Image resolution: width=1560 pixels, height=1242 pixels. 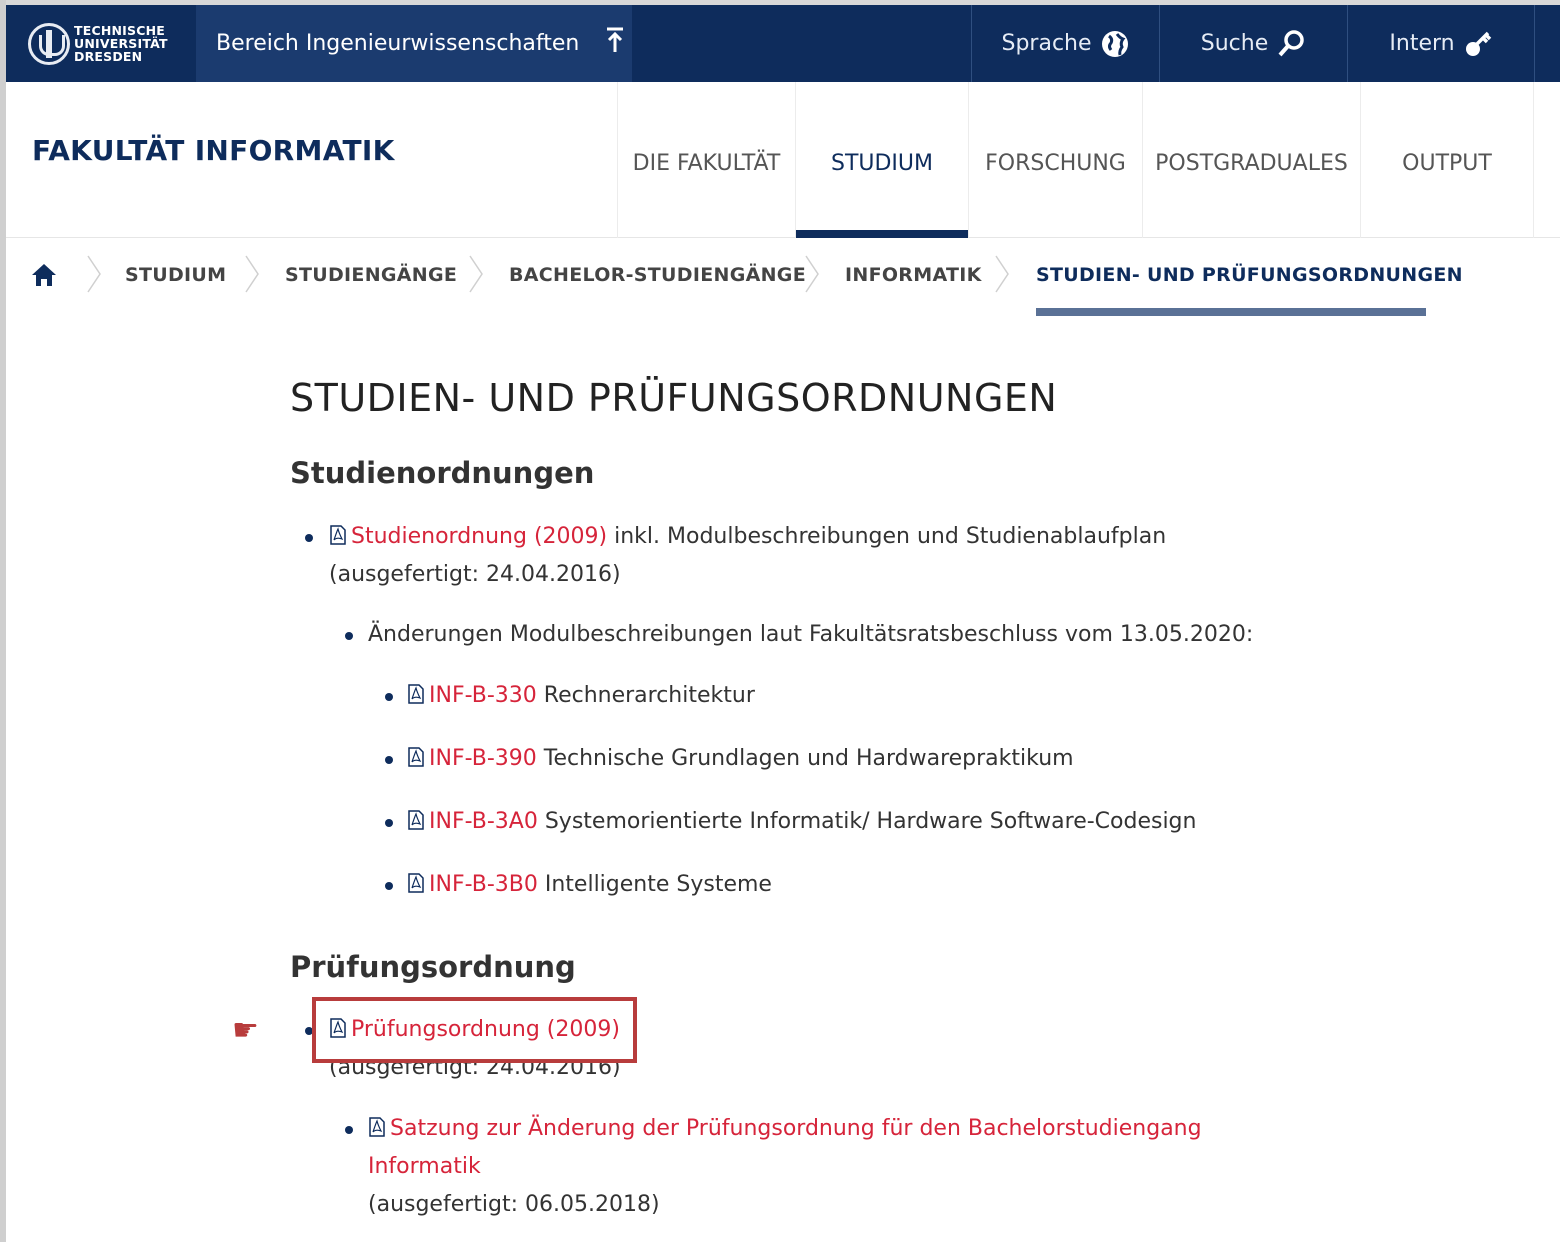 I want to click on pruefungsordnung-link: Prüfungsordnung (2009), so click(x=485, y=1029).